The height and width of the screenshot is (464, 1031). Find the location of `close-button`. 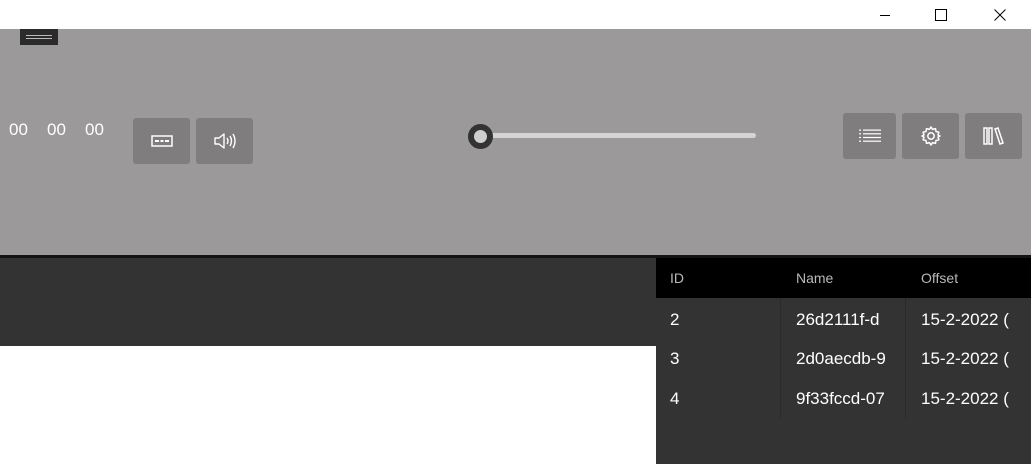

close-button is located at coordinates (1000, 14).